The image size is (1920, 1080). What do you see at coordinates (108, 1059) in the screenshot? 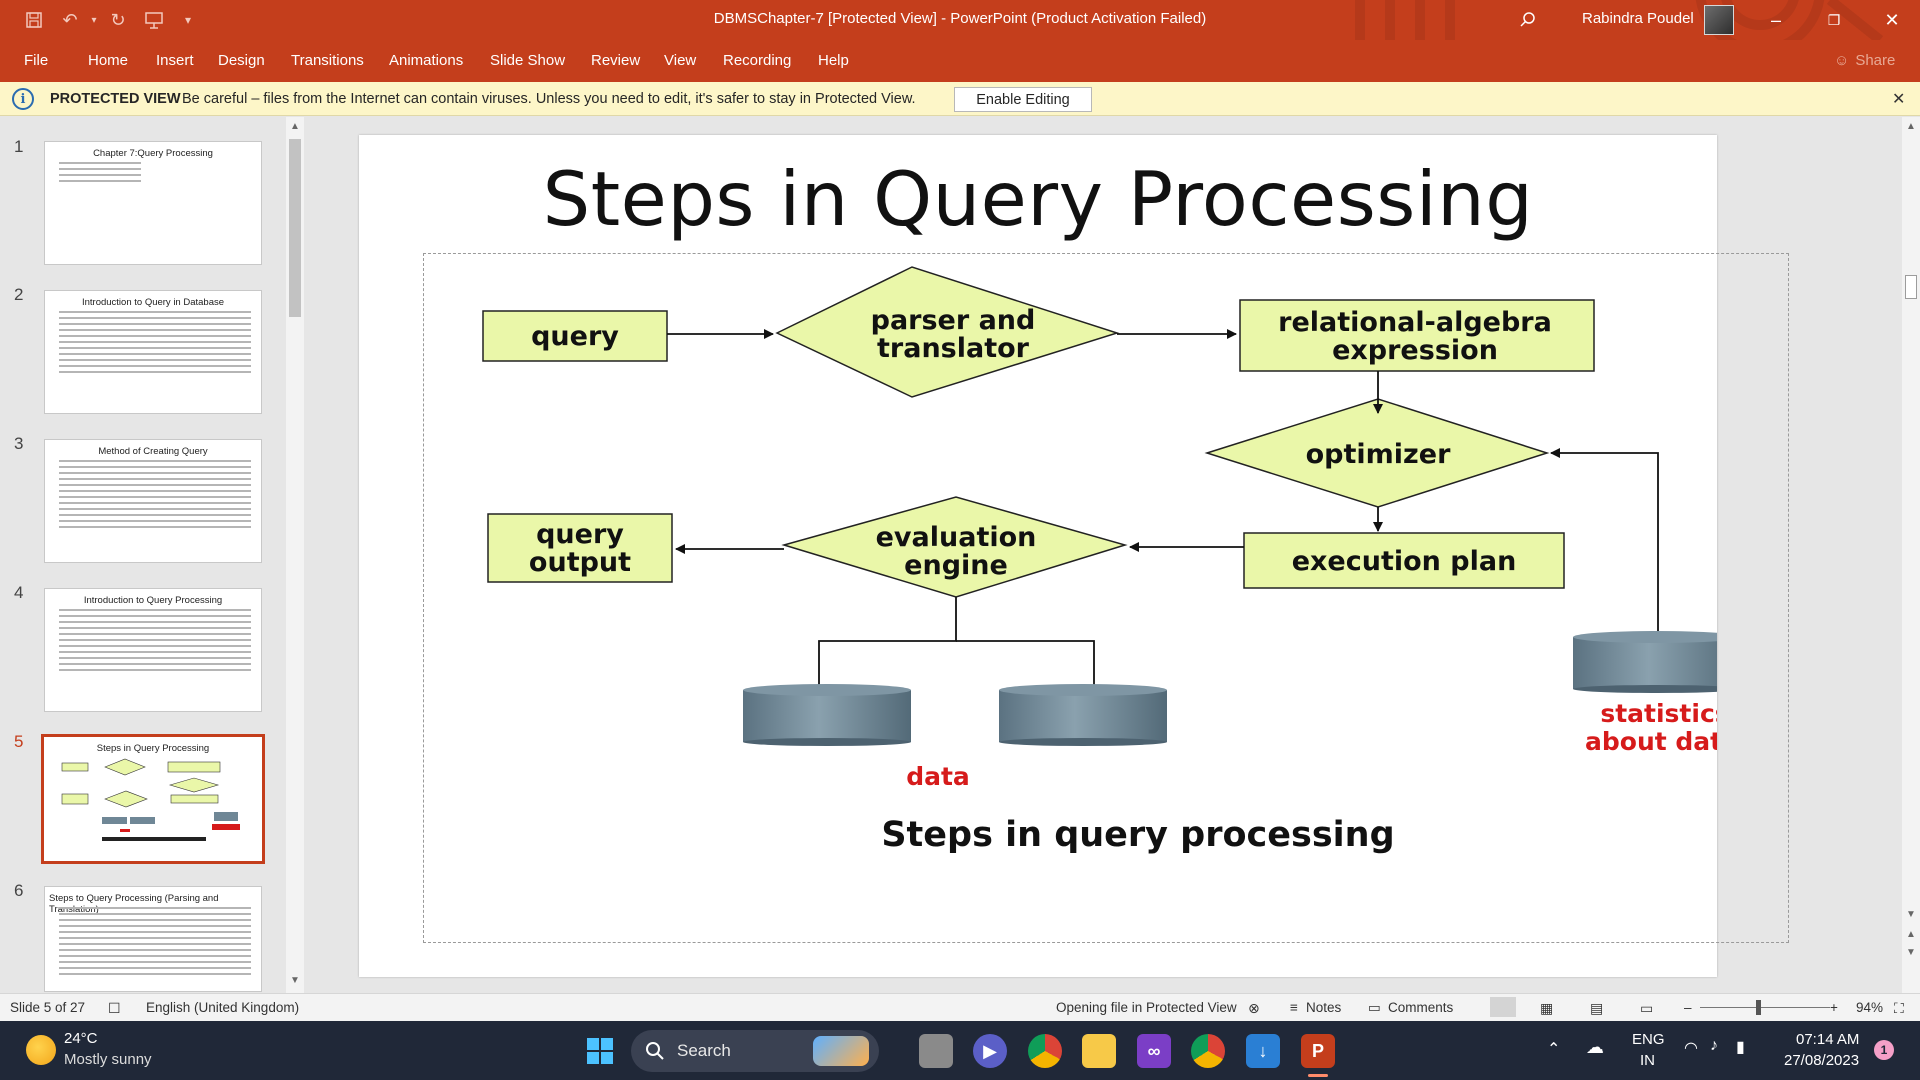
I see `weather-text: Mostly sunny` at bounding box center [108, 1059].